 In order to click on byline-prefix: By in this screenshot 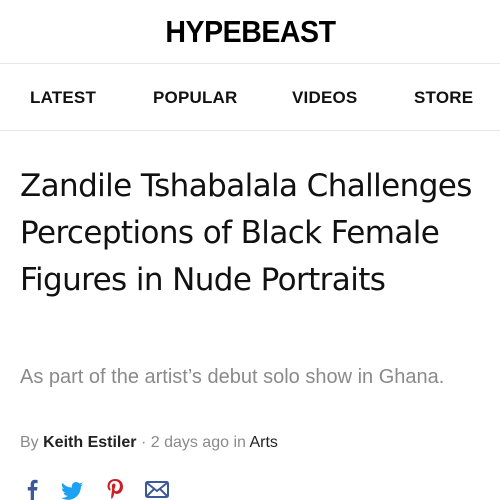, I will do `click(29, 442)`.